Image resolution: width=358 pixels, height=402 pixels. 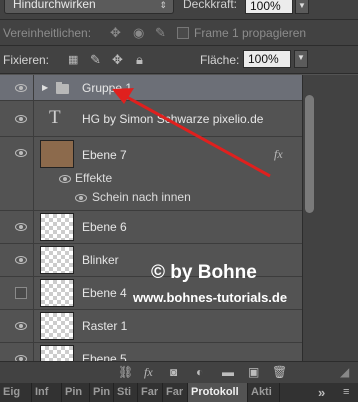 What do you see at coordinates (26, 60) in the screenshot?
I see `lock-label: Fixieren:` at bounding box center [26, 60].